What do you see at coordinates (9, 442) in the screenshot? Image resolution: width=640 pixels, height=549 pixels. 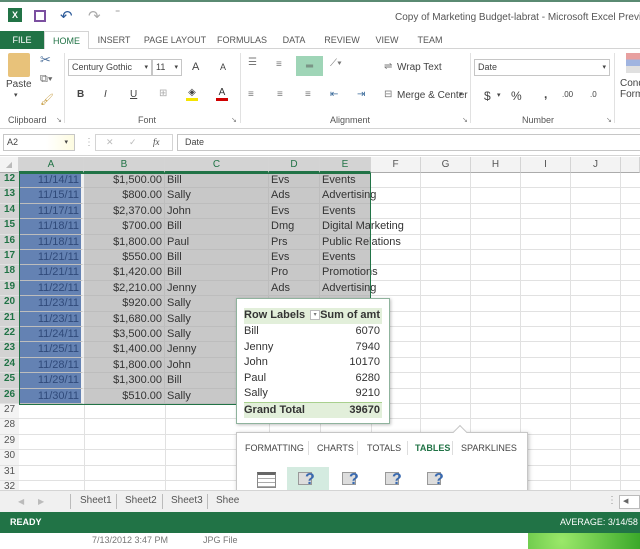 I see `row-header: 29` at bounding box center [9, 442].